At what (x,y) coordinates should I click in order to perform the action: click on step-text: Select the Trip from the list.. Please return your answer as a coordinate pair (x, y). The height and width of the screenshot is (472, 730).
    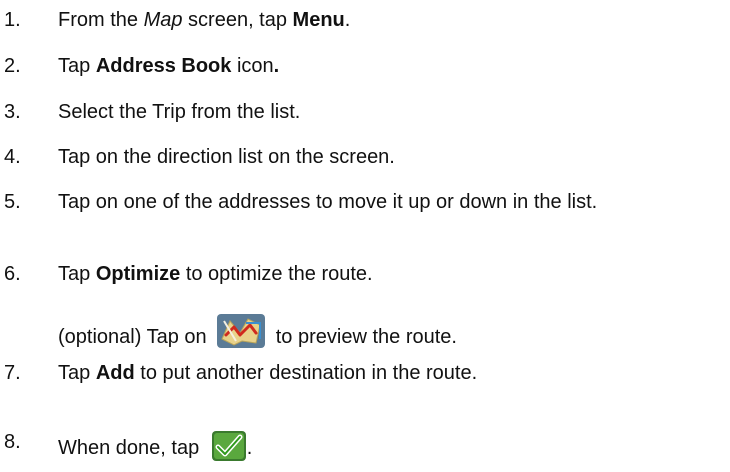
    Looking at the image, I should click on (179, 112).